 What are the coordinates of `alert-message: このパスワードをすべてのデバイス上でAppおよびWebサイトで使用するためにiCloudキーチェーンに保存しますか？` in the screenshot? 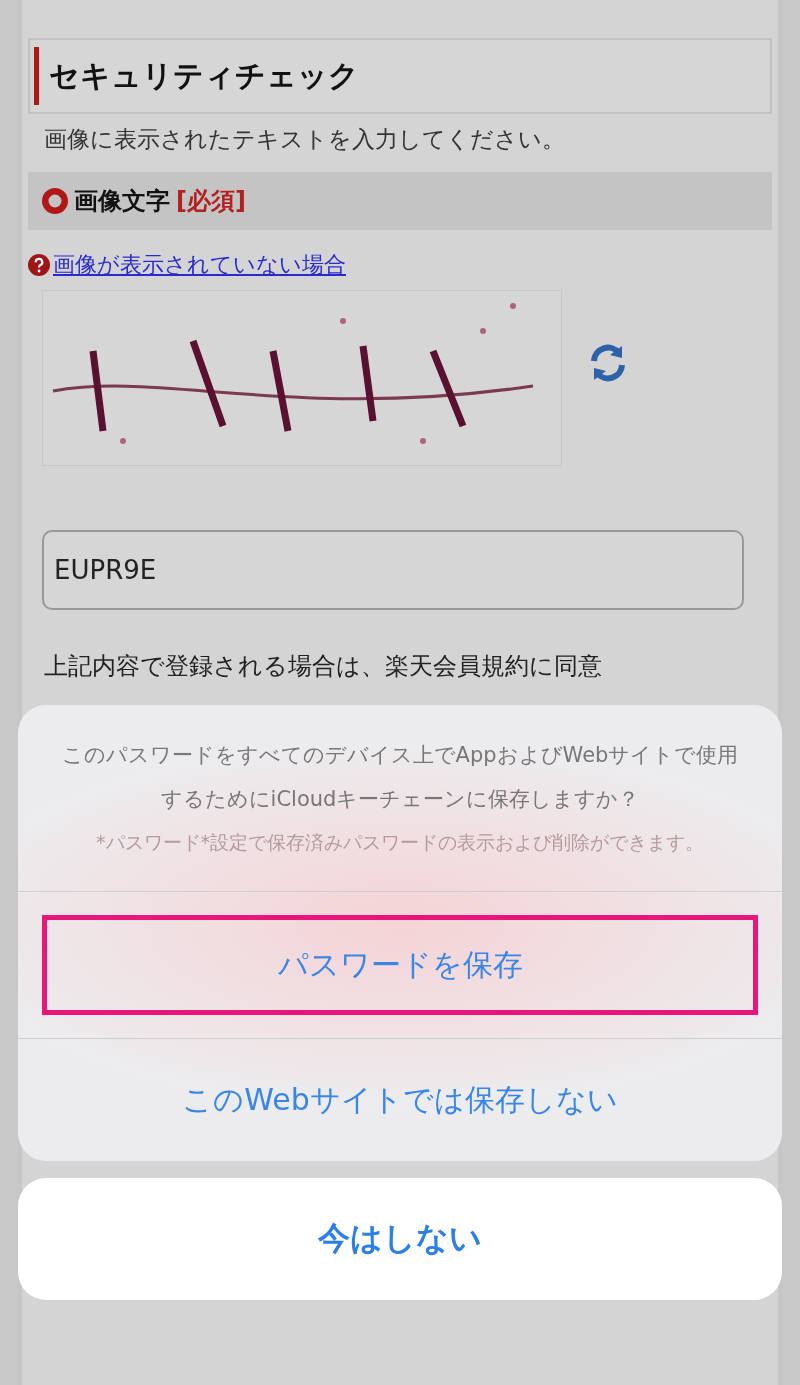 It's located at (400, 777).